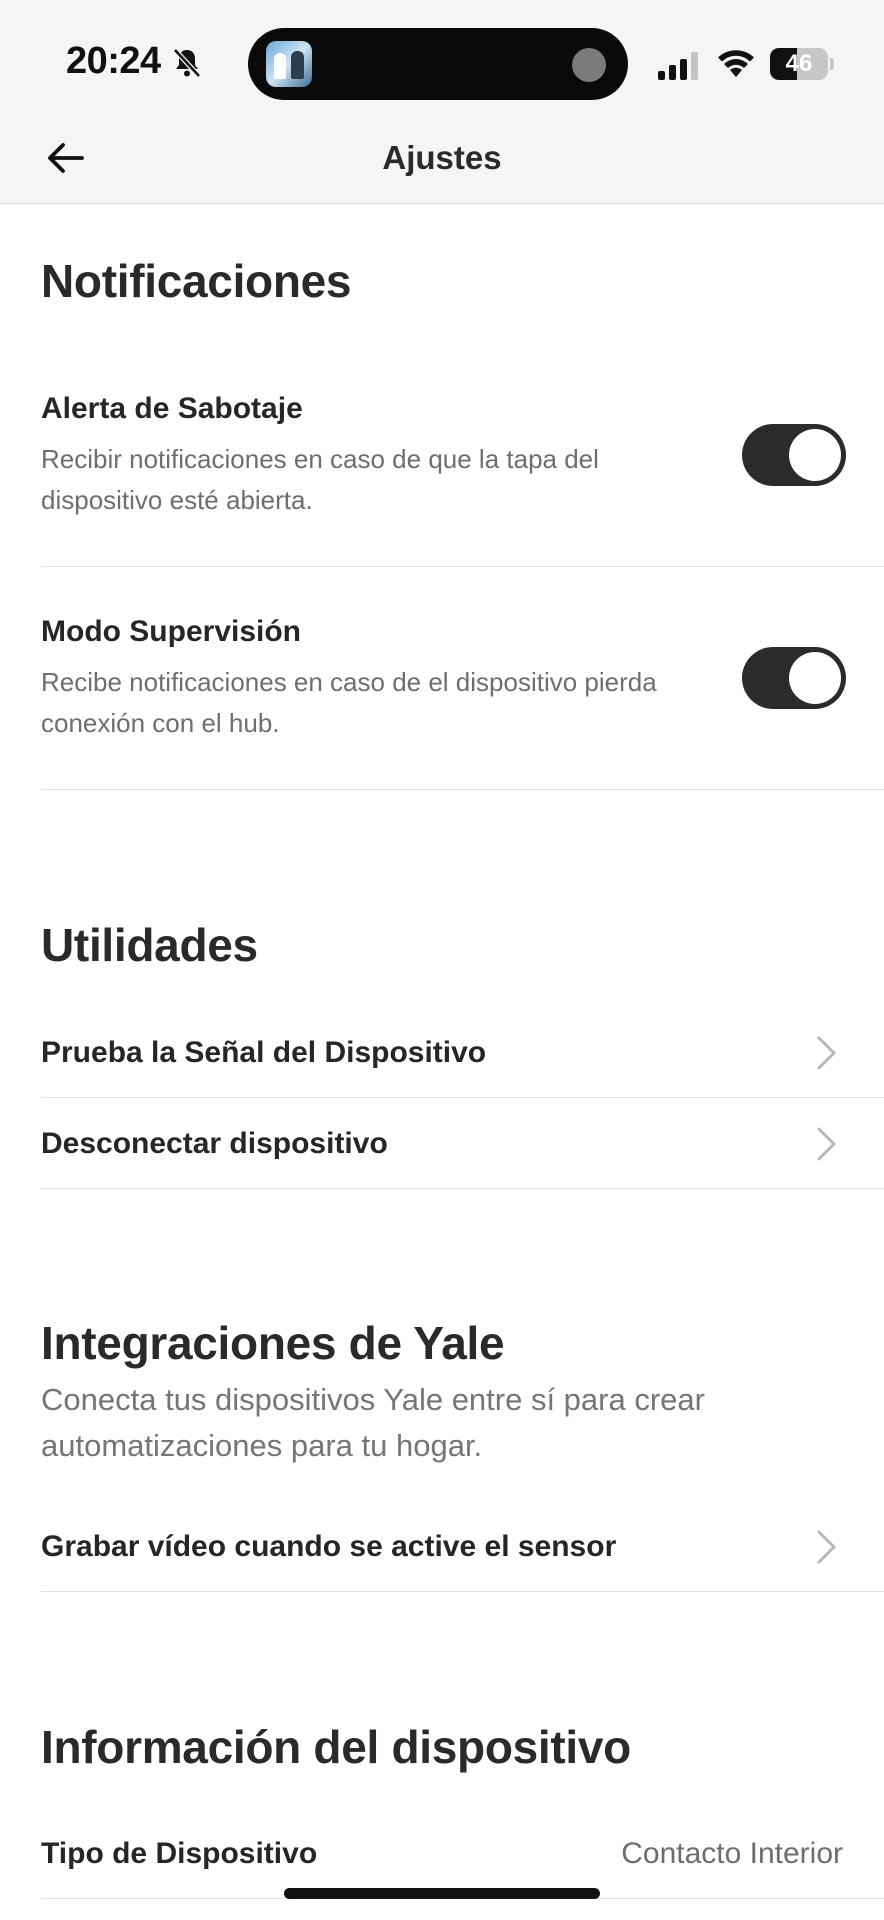 Image resolution: width=884 pixels, height=1920 pixels. I want to click on page-title: Ajustes, so click(442, 157).